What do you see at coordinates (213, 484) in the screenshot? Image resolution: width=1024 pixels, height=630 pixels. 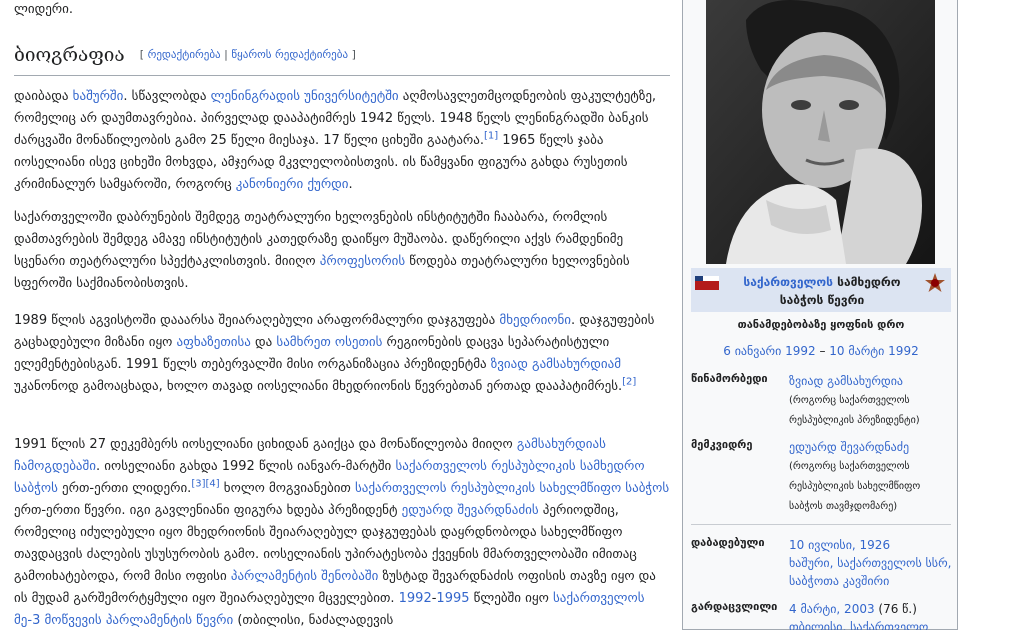 I see `reference-4: [4]` at bounding box center [213, 484].